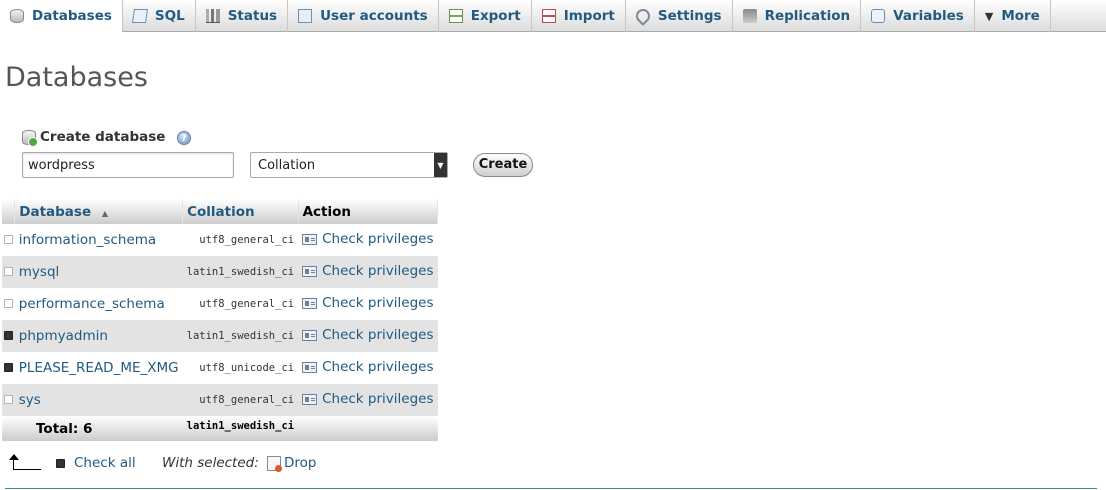  I want to click on database-name-cell: information_schema, so click(99, 240).